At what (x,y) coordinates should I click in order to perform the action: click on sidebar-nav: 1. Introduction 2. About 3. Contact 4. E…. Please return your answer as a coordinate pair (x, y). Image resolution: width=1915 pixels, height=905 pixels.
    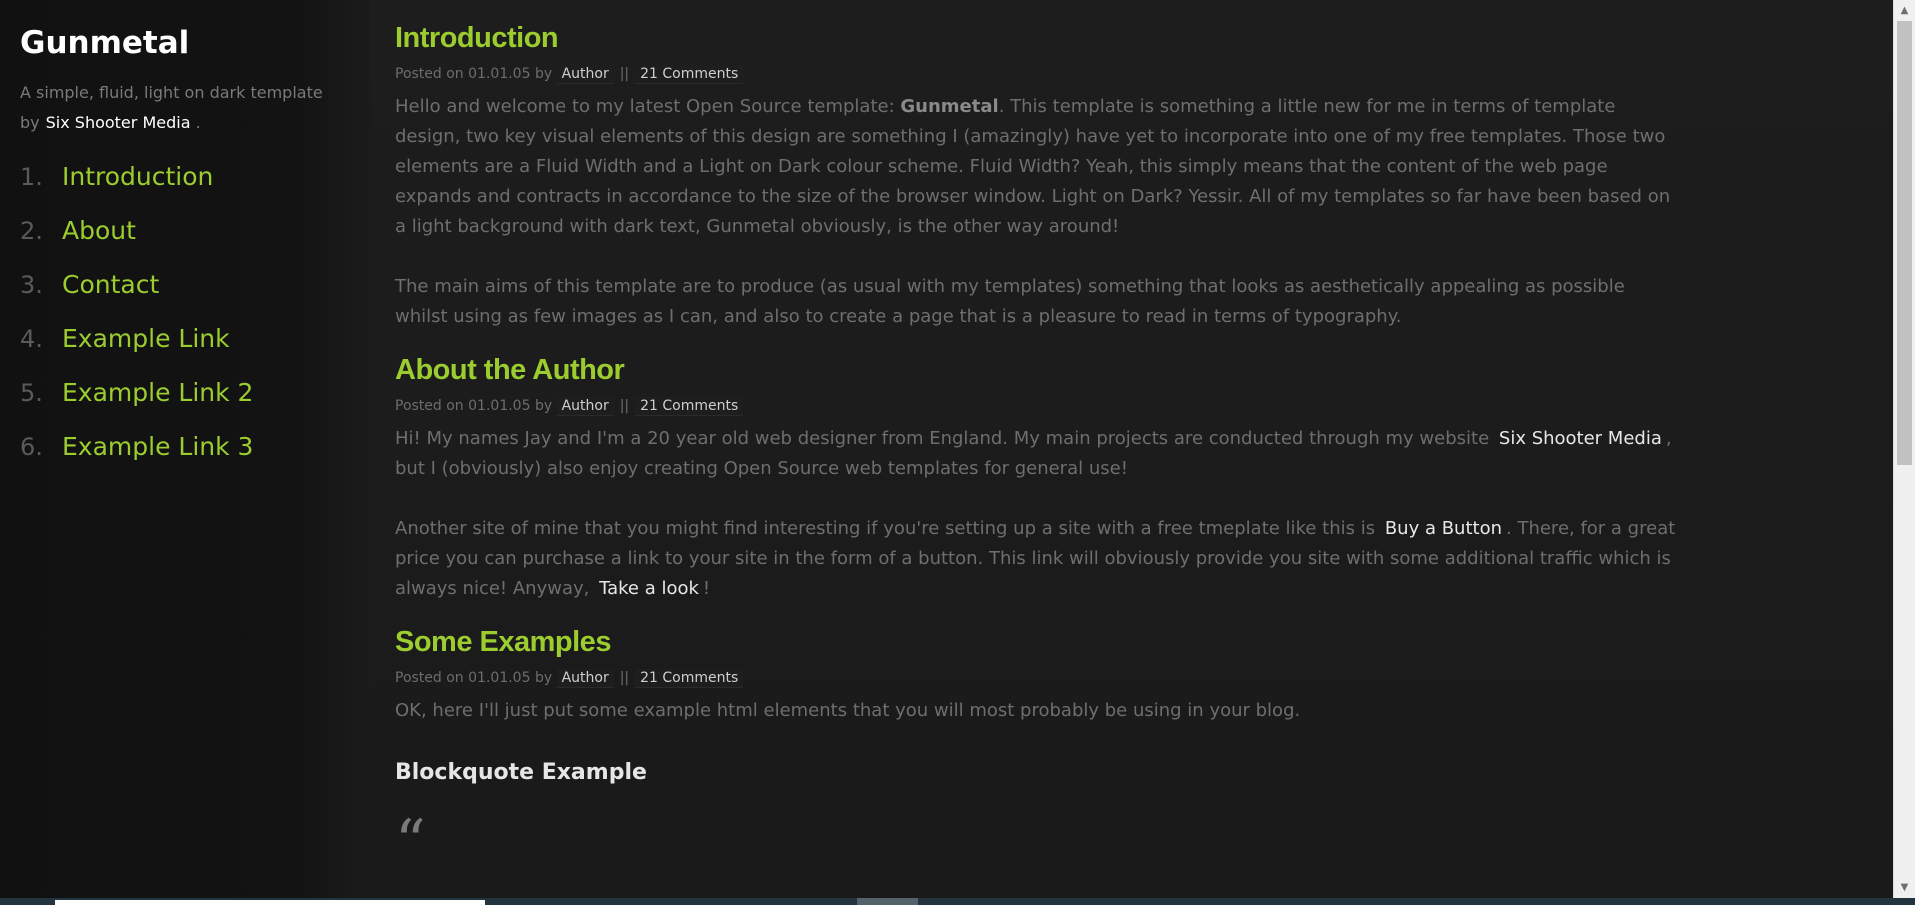
    Looking at the image, I should click on (185, 324).